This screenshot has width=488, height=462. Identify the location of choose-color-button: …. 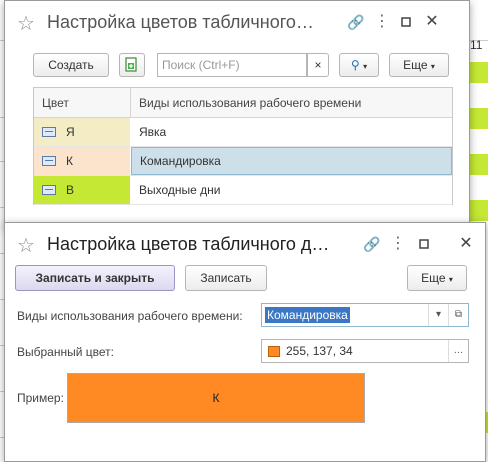
(458, 351).